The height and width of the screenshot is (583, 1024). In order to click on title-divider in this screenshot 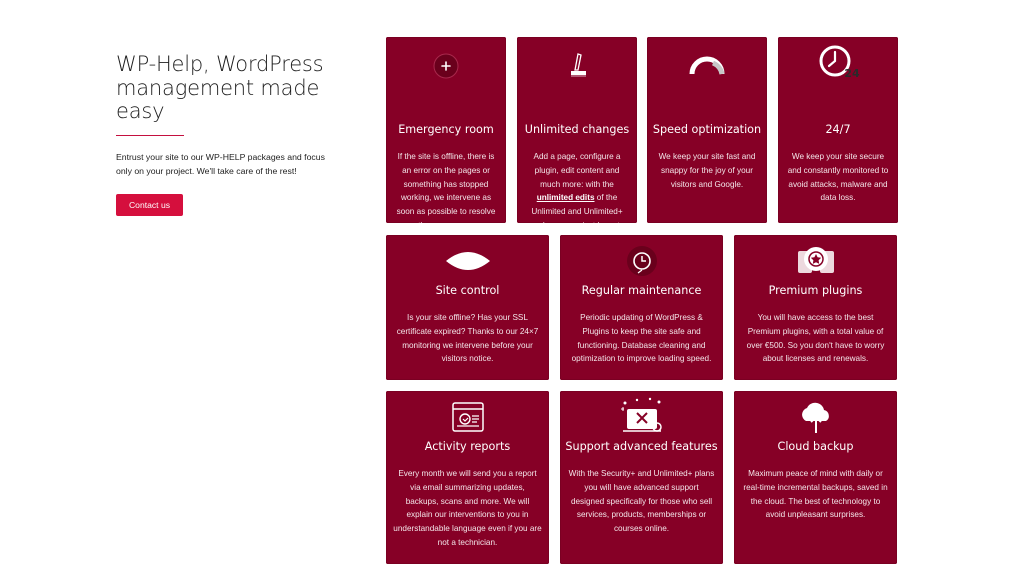, I will do `click(150, 135)`.